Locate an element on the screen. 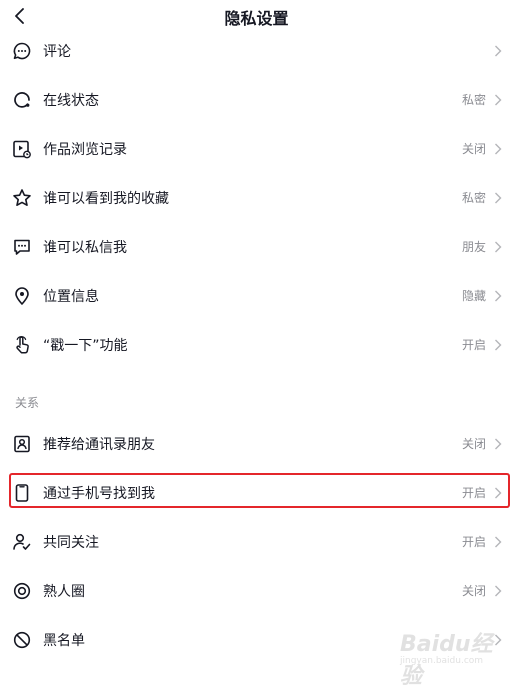 The height and width of the screenshot is (690, 513). star-icon is located at coordinates (22, 198).